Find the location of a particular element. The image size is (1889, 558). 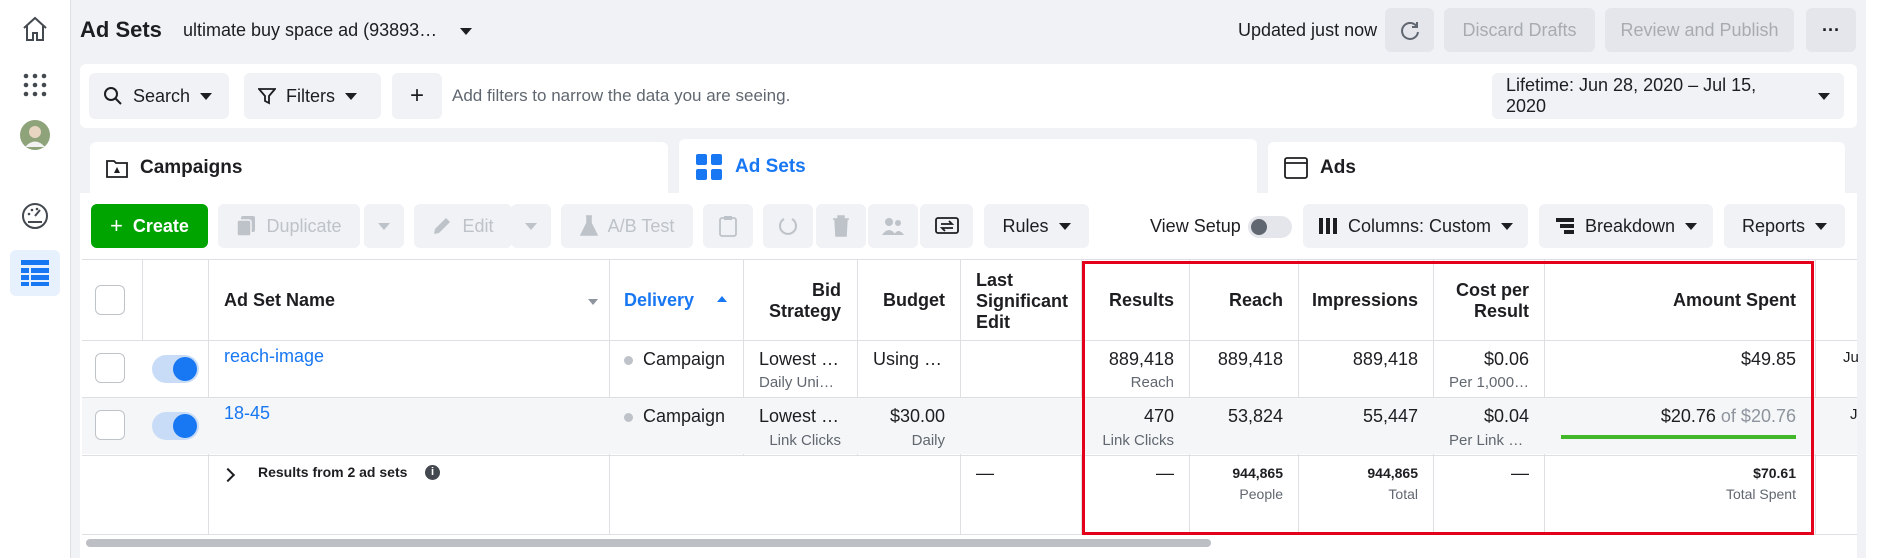

trash-icon is located at coordinates (841, 226).